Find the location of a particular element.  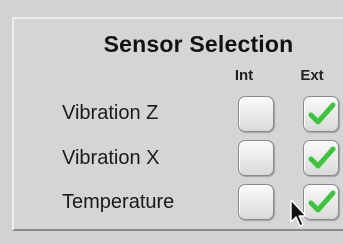

temperature-ext-checkbox is located at coordinates (321, 202).